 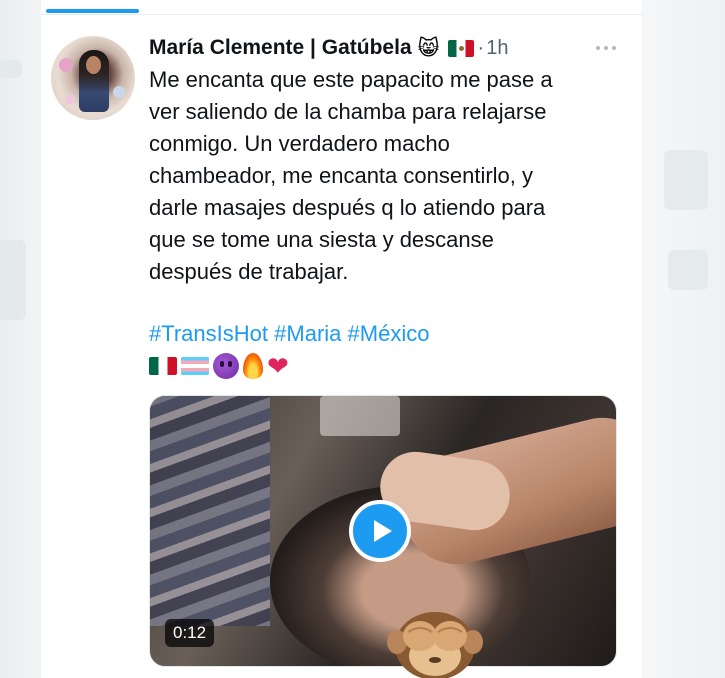 What do you see at coordinates (253, 366) in the screenshot?
I see `fire-icon` at bounding box center [253, 366].